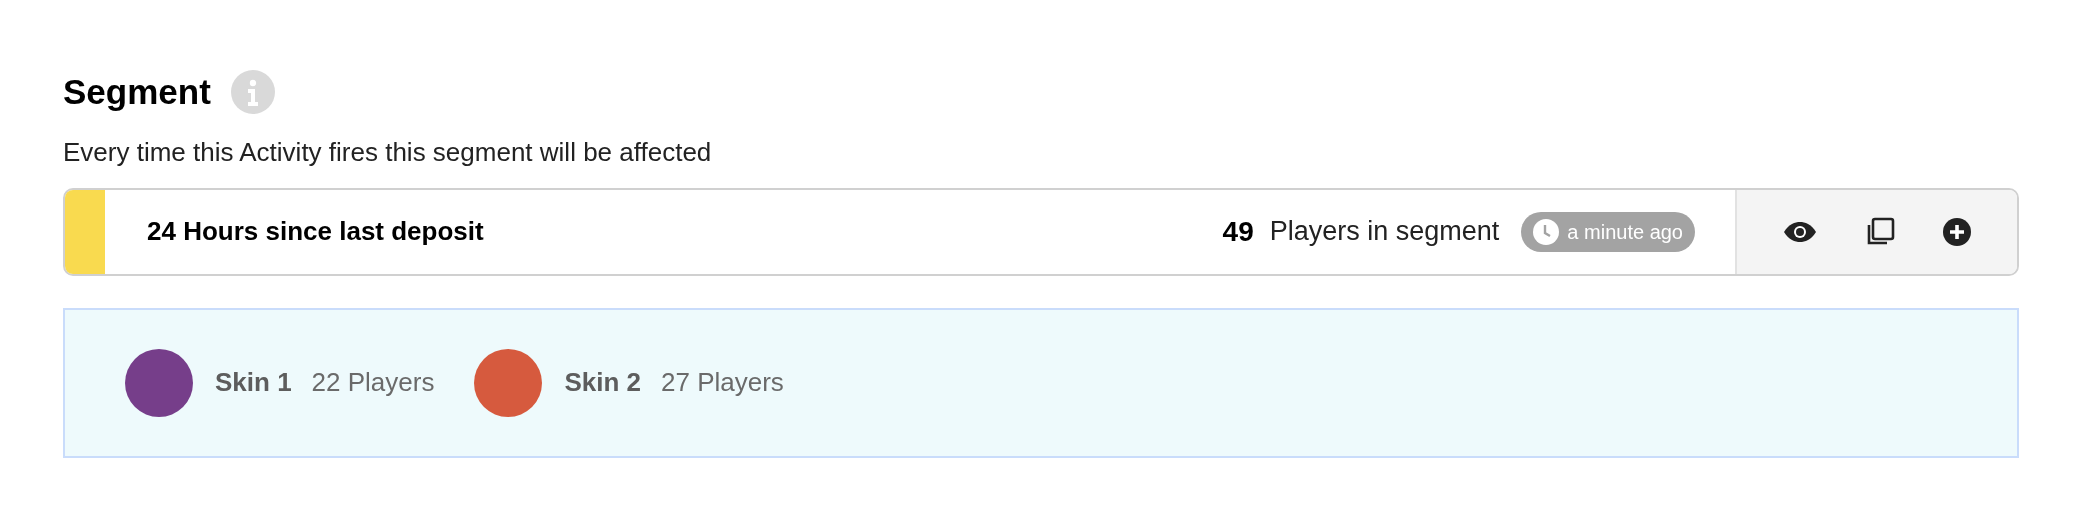 The height and width of the screenshot is (516, 2082). I want to click on eye-icon, so click(1800, 231).